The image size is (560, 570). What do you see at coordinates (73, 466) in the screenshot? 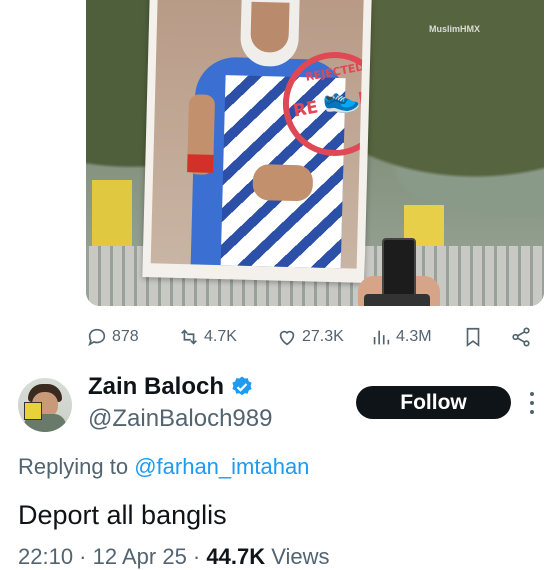
I see `replying-prefix: Replying to` at bounding box center [73, 466].